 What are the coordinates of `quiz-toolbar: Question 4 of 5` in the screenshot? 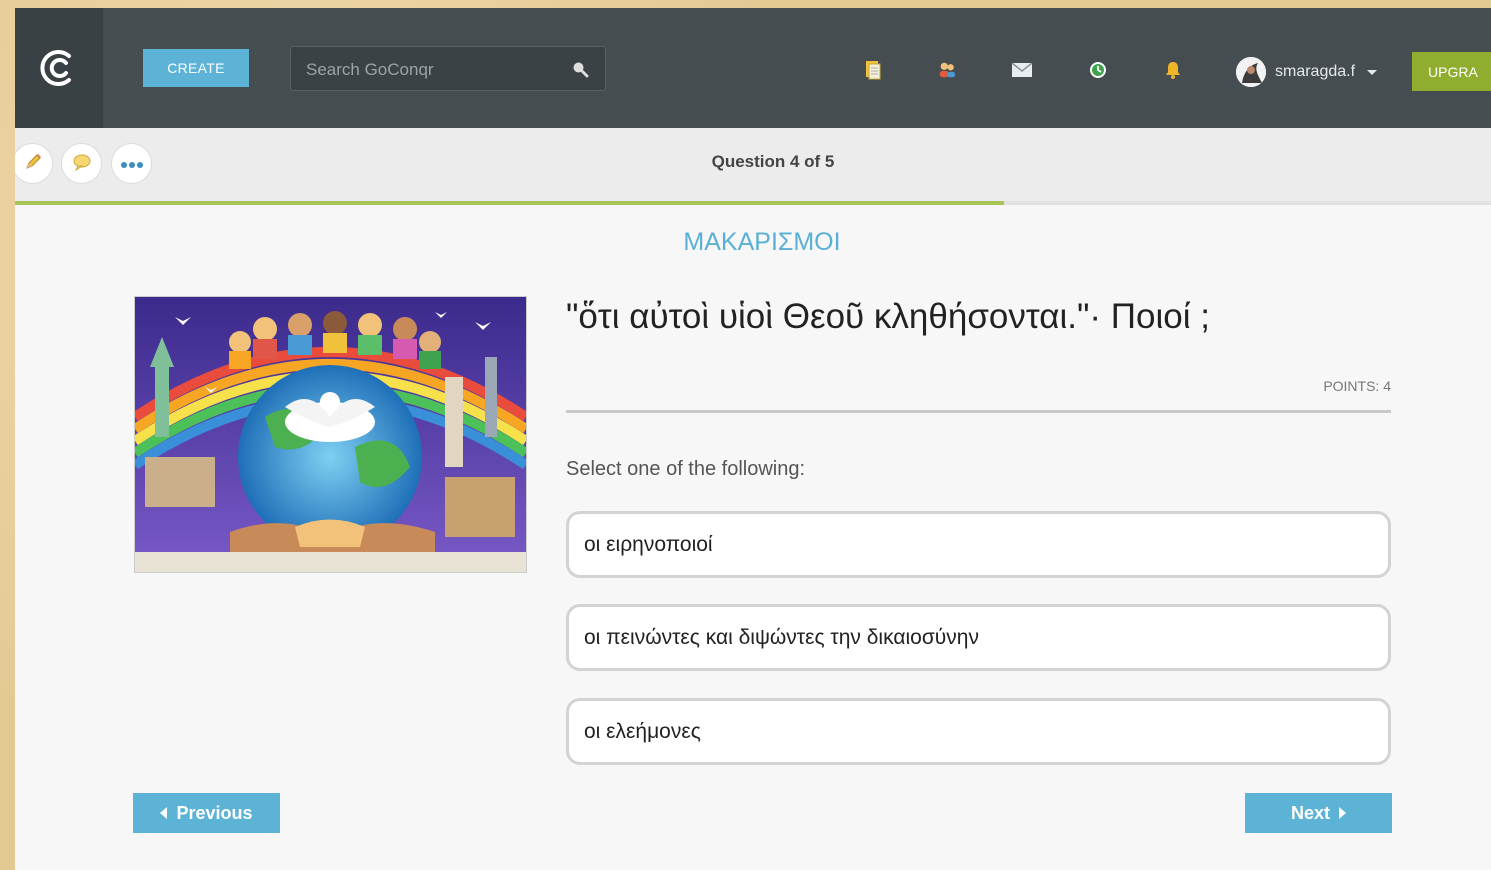 It's located at (753, 165).